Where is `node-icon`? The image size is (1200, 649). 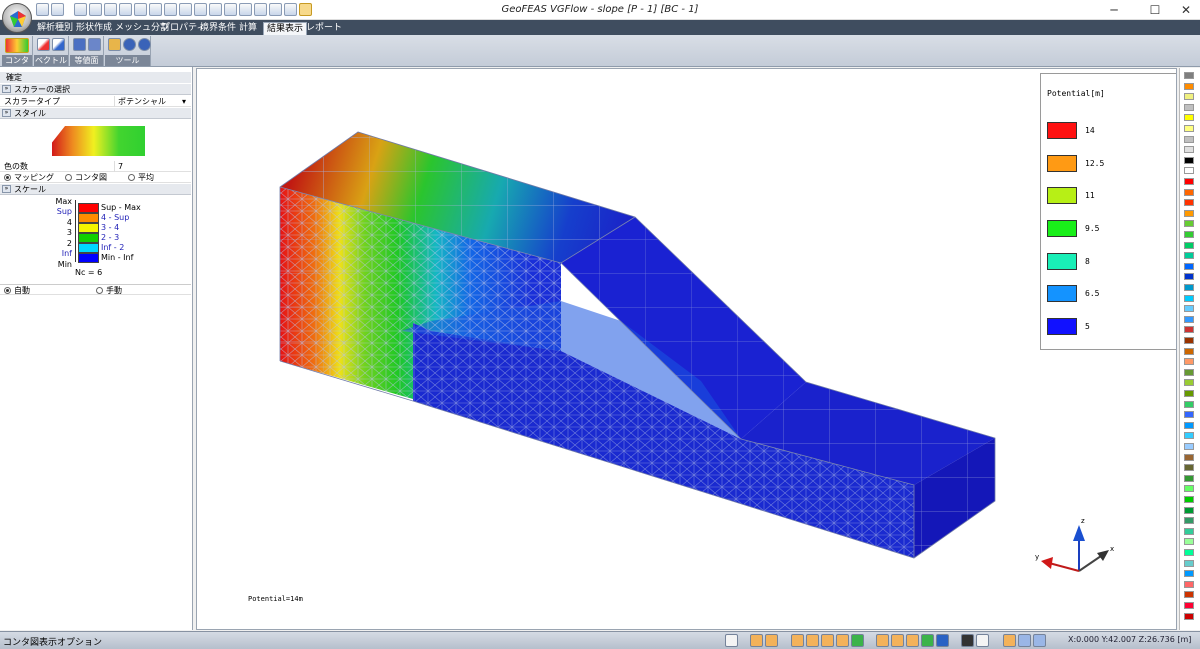
node-icon is located at coordinates (882, 640).